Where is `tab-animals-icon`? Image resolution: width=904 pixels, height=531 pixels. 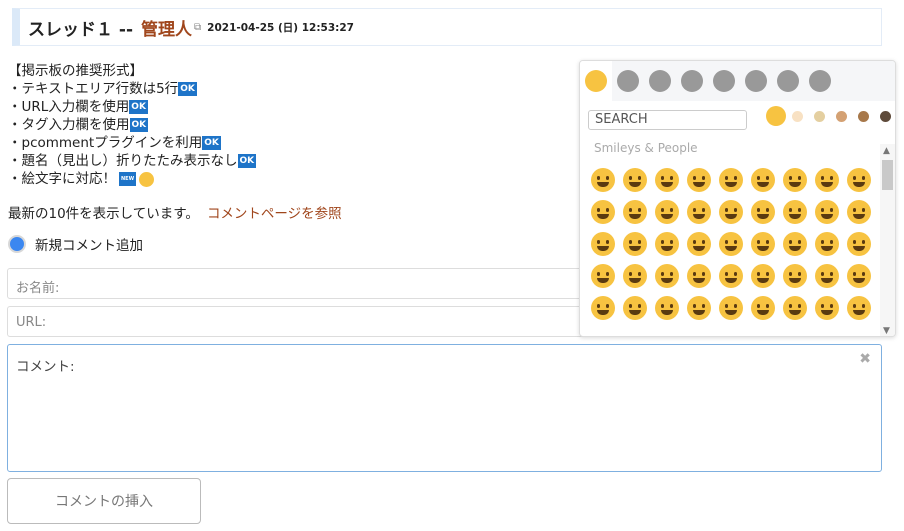
tab-animals-icon is located at coordinates (628, 81).